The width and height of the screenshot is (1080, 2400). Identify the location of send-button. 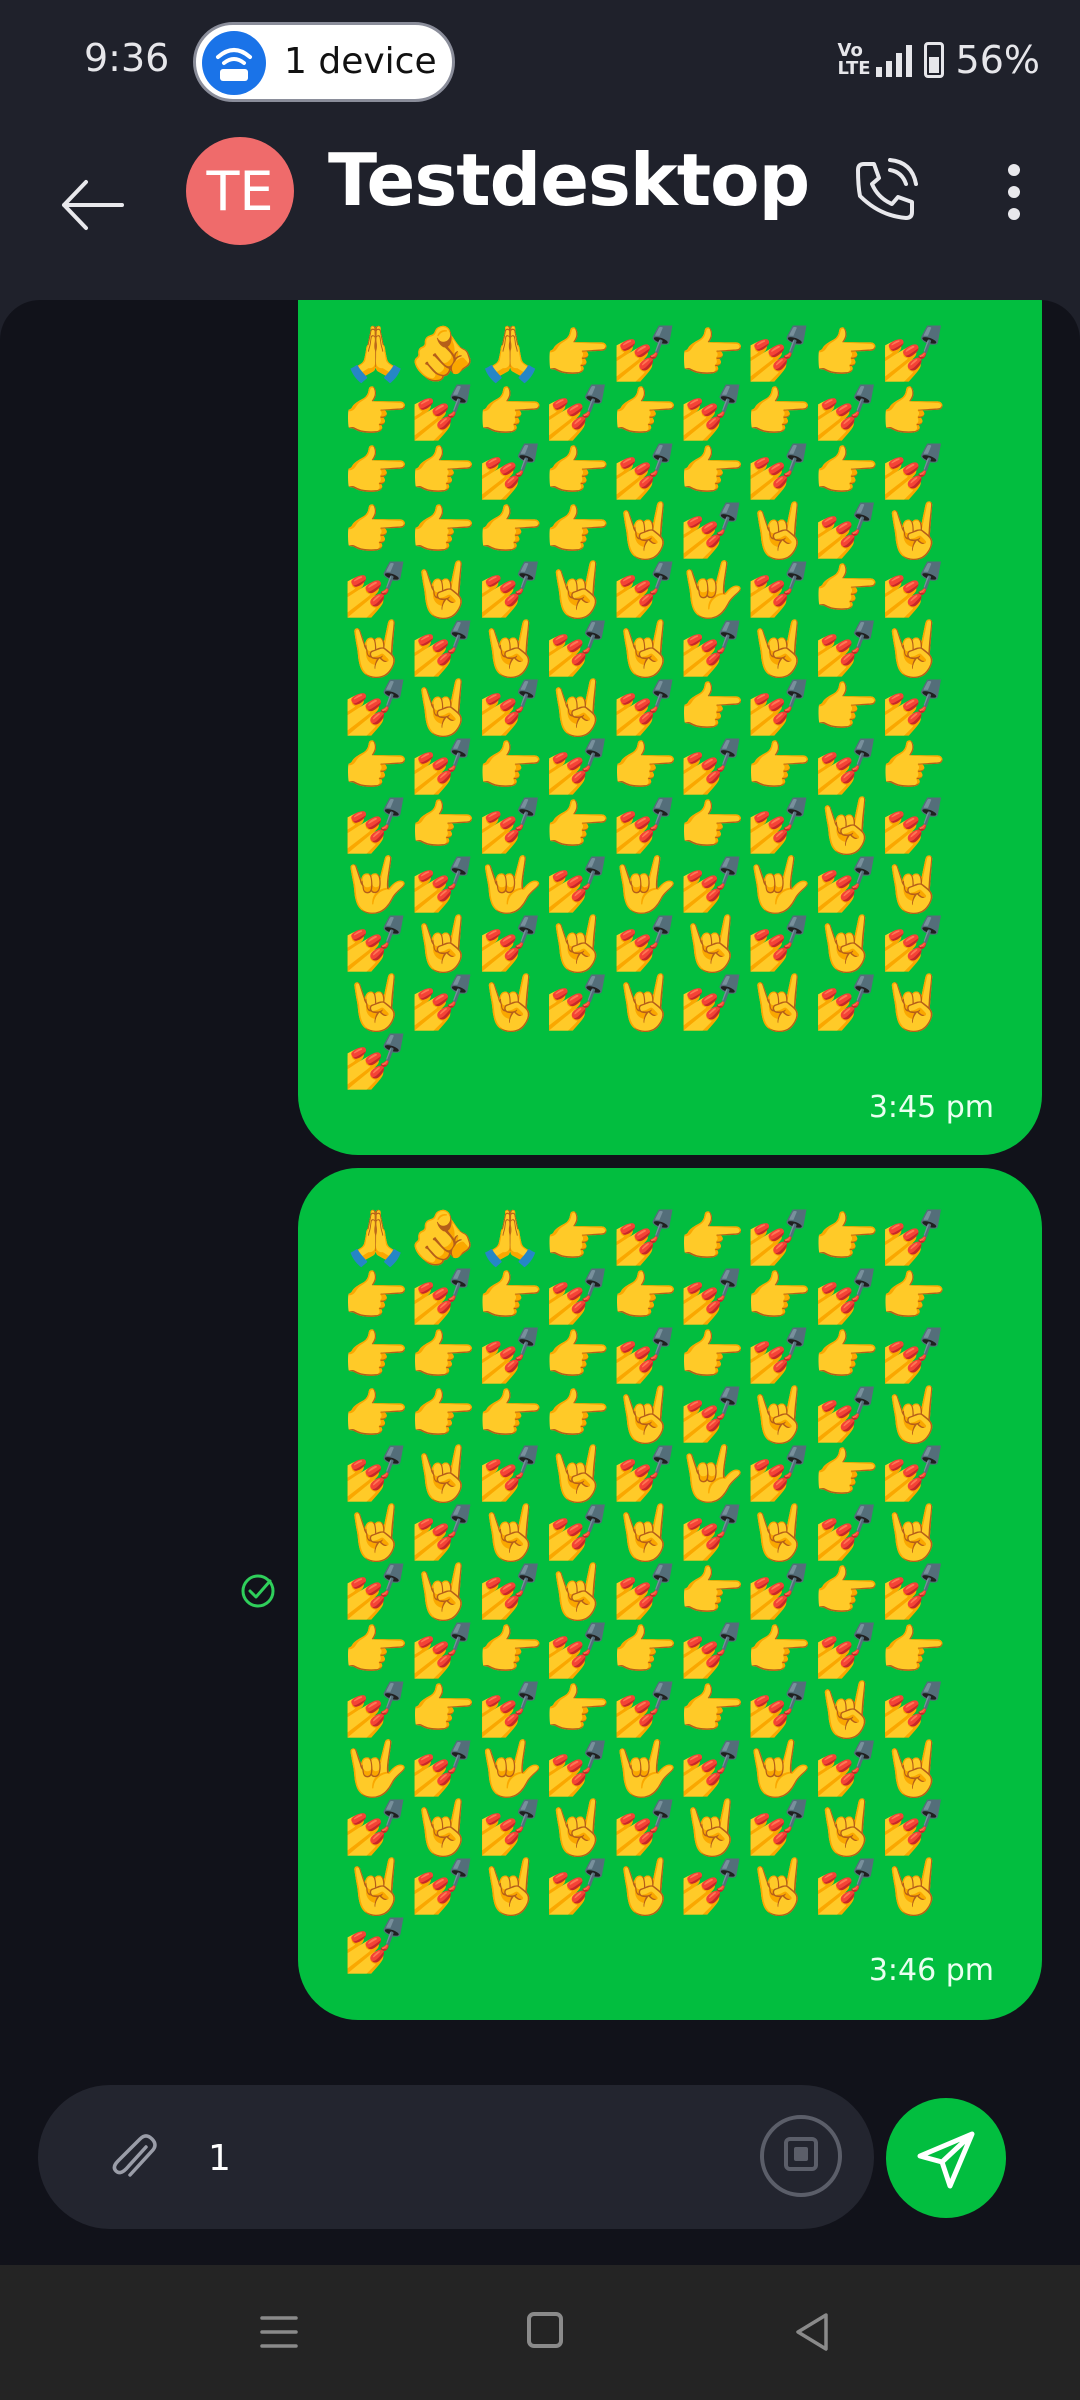
(946, 2158).